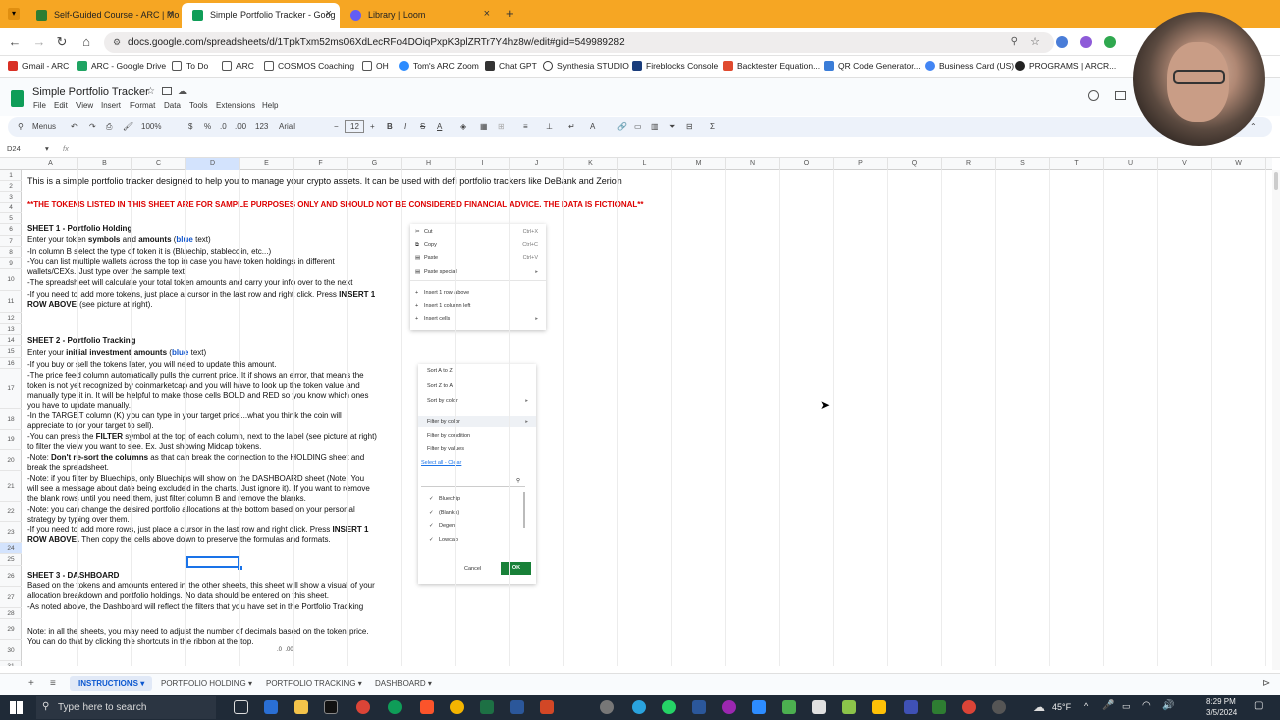  What do you see at coordinates (1086, 706) in the screenshot?
I see `tray-chevron-icon: ^` at bounding box center [1086, 706].